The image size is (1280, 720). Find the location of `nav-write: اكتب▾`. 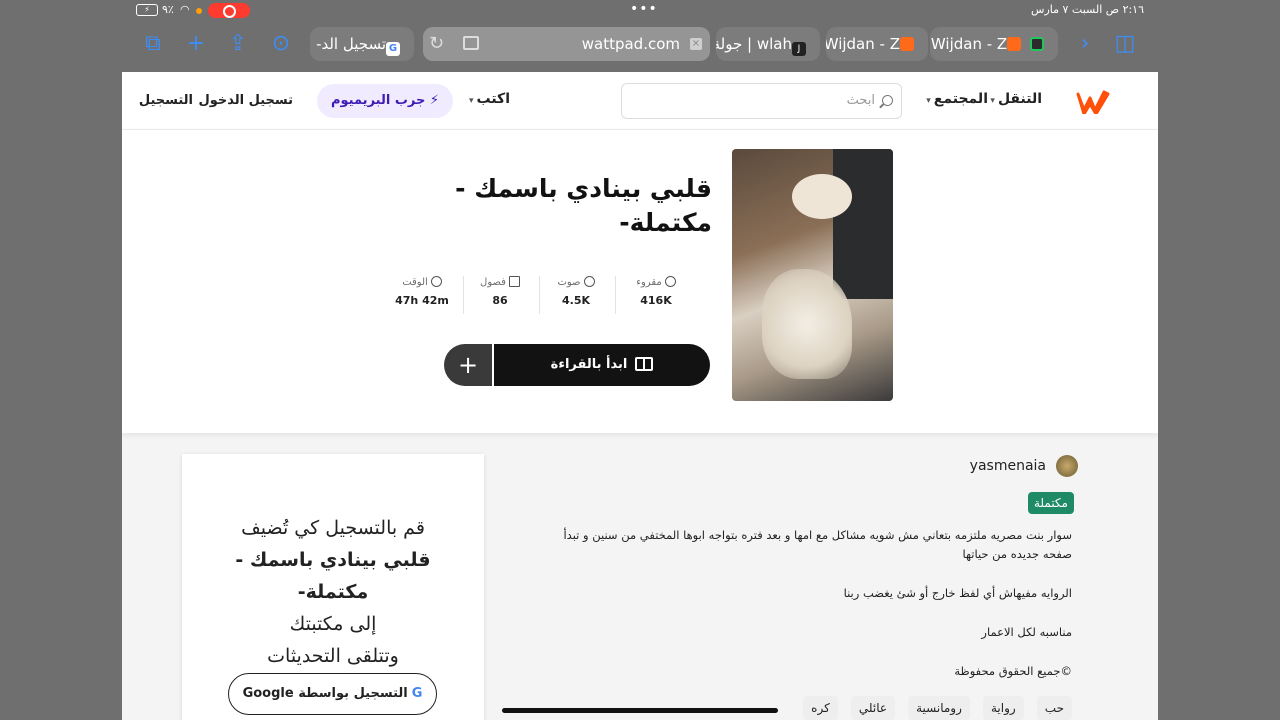

nav-write: اكتب▾ is located at coordinates (489, 99).